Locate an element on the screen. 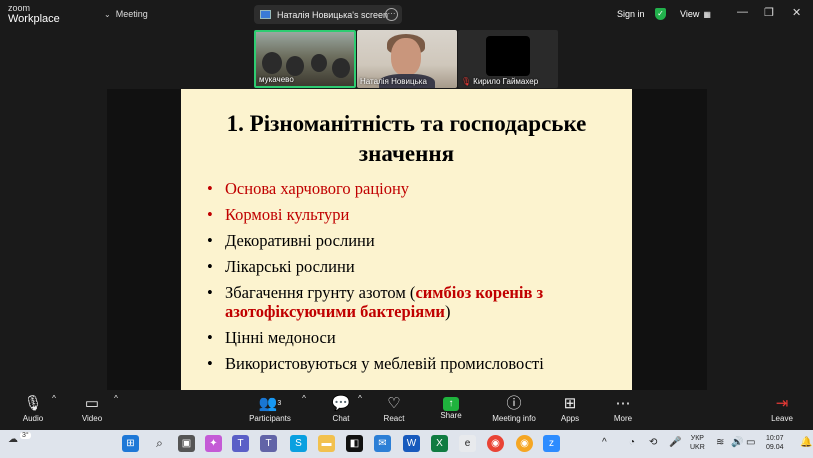  close-icon: ✕ is located at coordinates (796, 12).